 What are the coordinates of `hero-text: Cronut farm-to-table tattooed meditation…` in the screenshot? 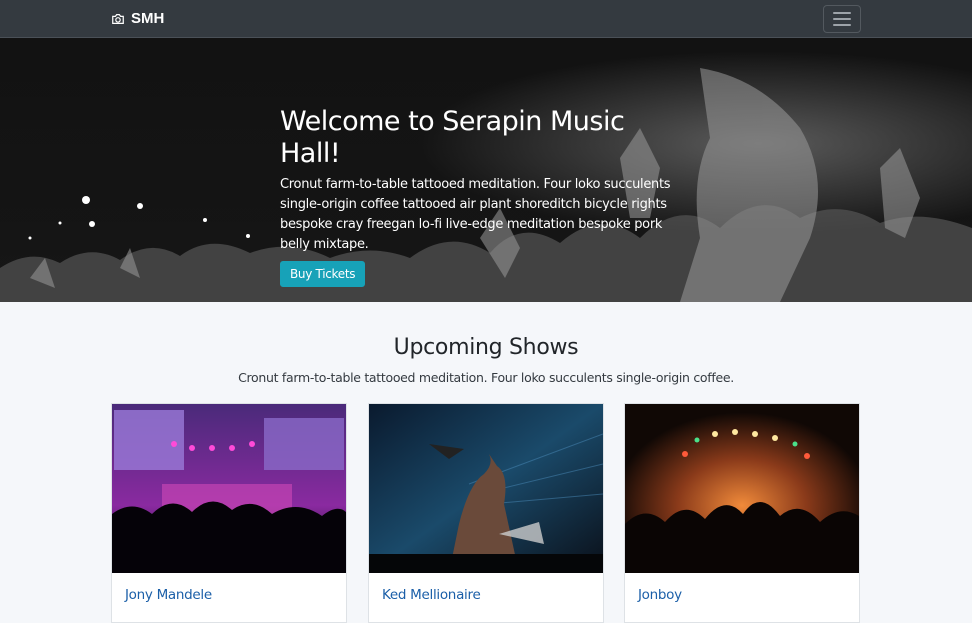 It's located at (475, 214).